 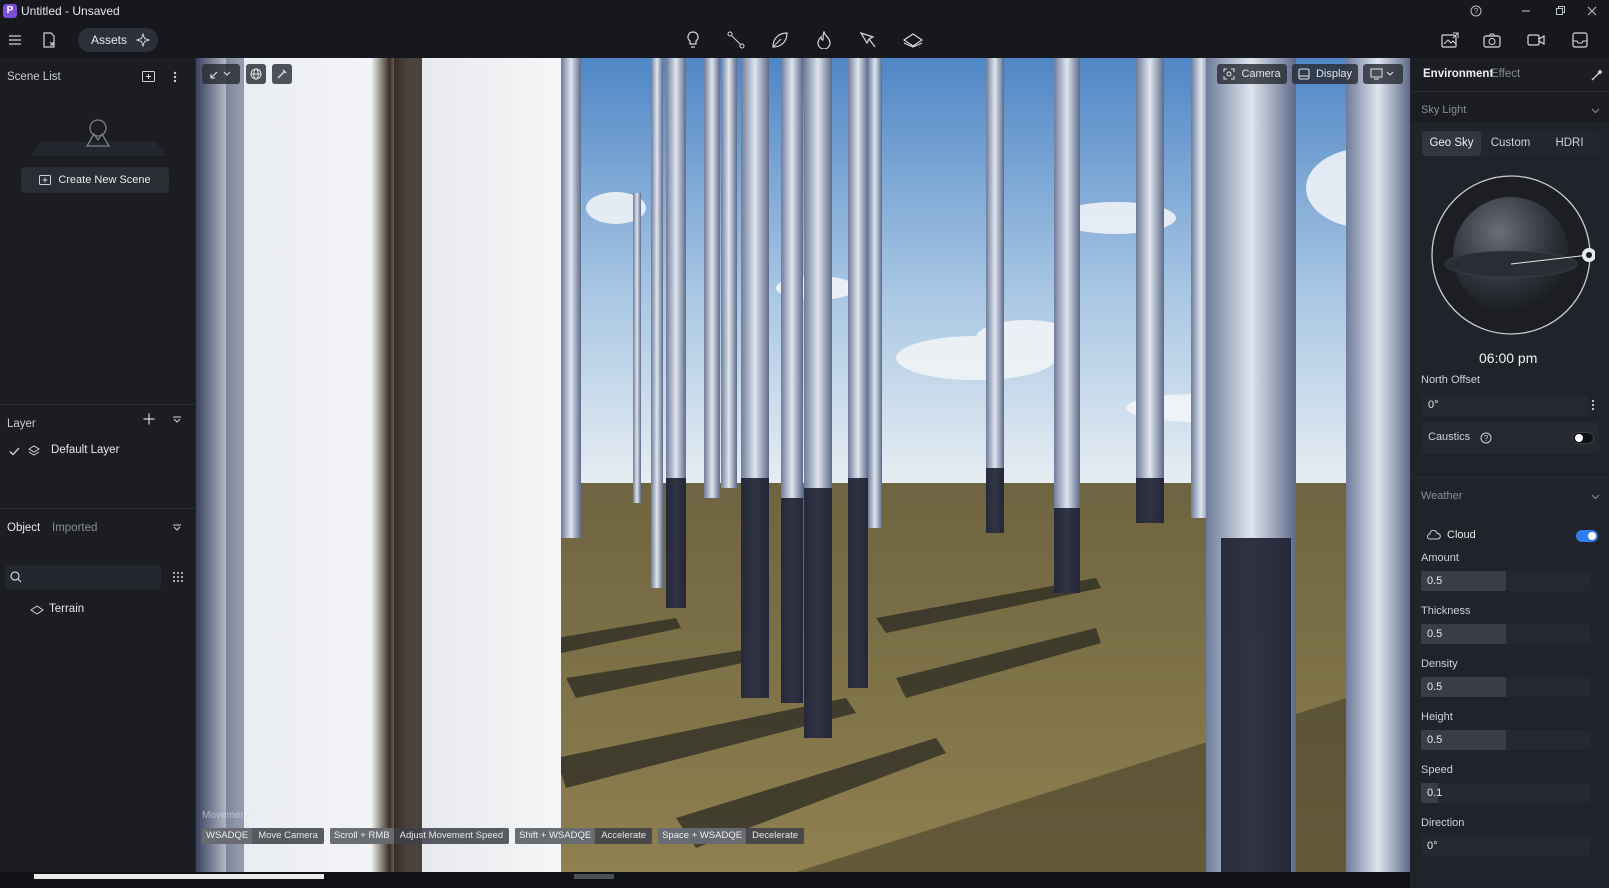 What do you see at coordinates (1595, 497) in the screenshot?
I see `collapse-weather-icon` at bounding box center [1595, 497].